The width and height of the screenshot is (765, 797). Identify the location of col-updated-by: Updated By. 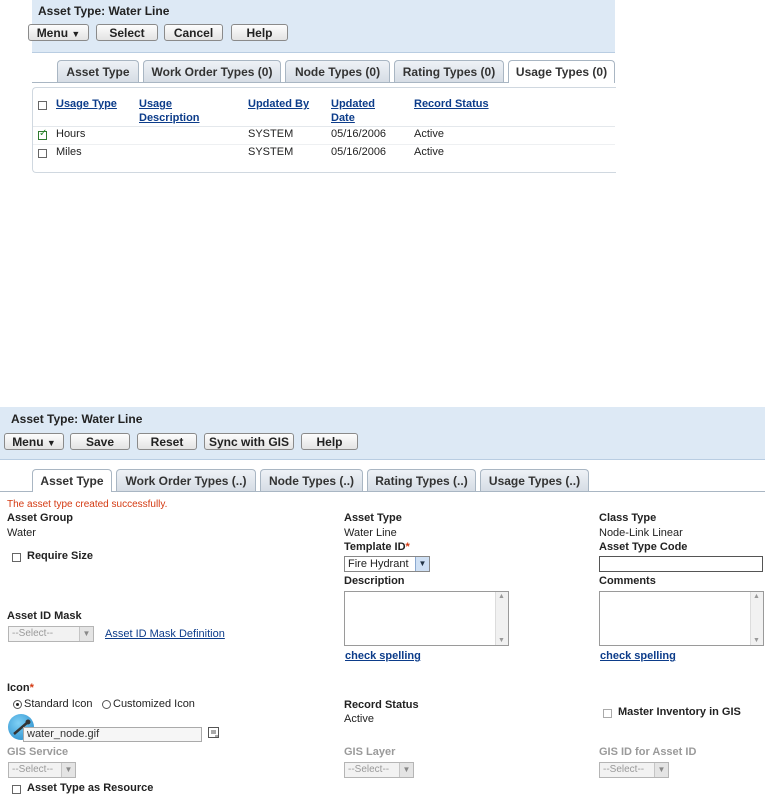
(278, 104).